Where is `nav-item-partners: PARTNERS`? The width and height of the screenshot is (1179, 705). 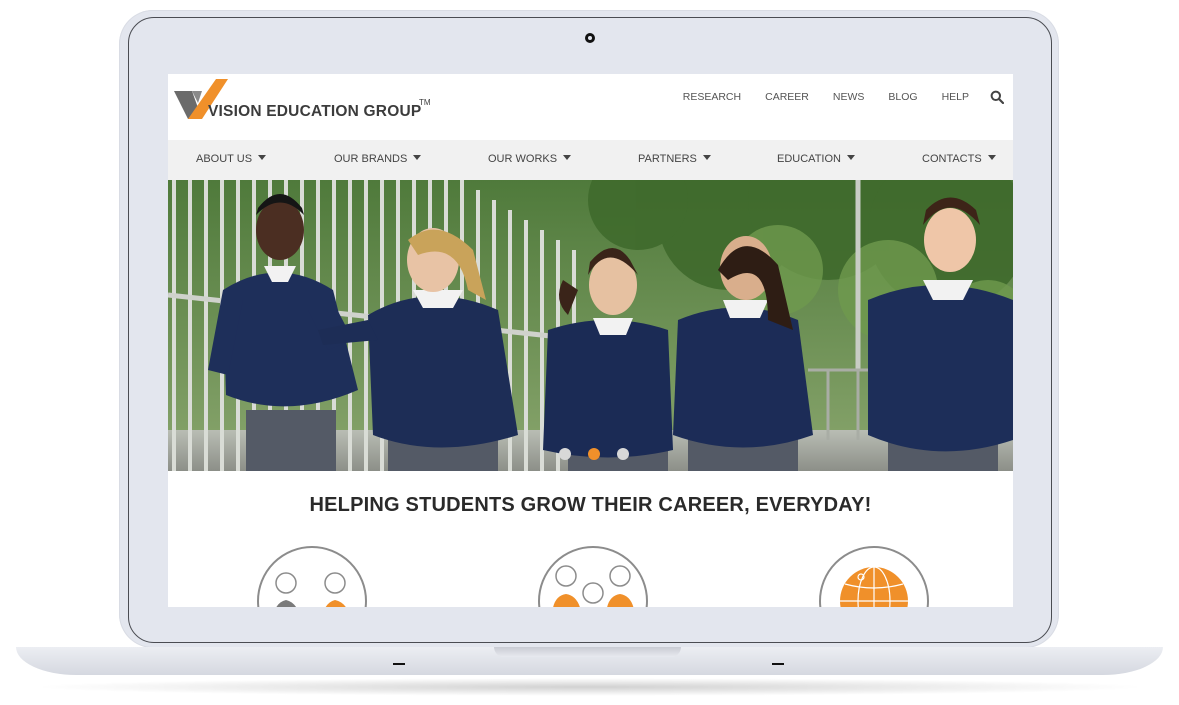
nav-item-partners: PARTNERS is located at coordinates (674, 159).